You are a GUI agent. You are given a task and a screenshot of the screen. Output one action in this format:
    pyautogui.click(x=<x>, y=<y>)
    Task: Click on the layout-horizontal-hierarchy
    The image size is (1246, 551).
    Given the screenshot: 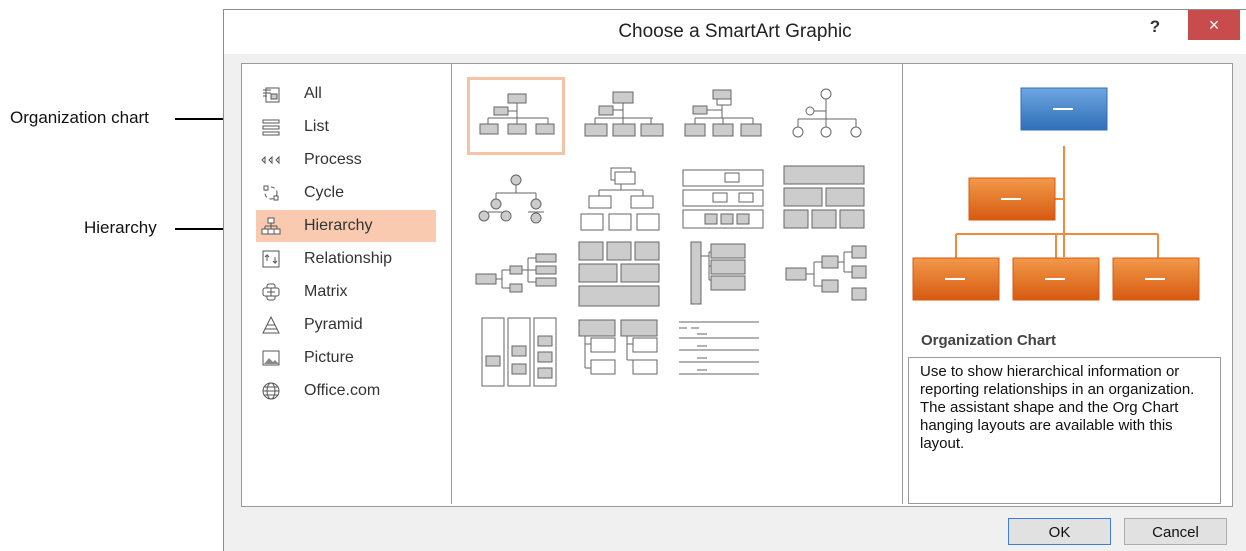 What is the action you would take?
    pyautogui.click(x=516, y=276)
    